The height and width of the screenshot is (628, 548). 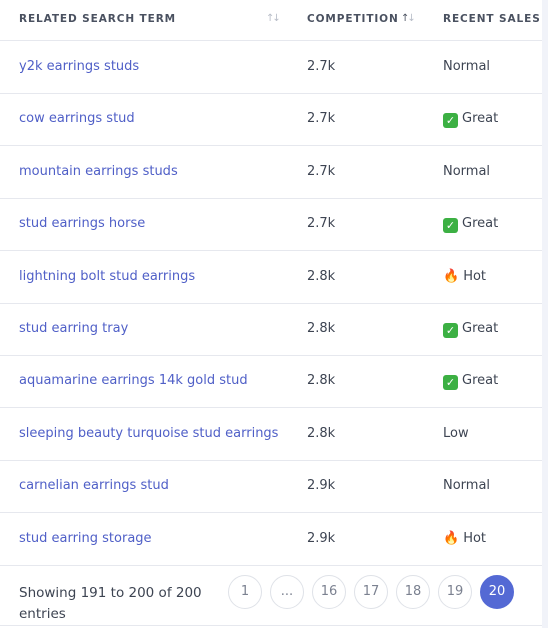 What do you see at coordinates (271, 539) in the screenshot?
I see `table-row: stud earring storage 2.9k 🔥 Hot` at bounding box center [271, 539].